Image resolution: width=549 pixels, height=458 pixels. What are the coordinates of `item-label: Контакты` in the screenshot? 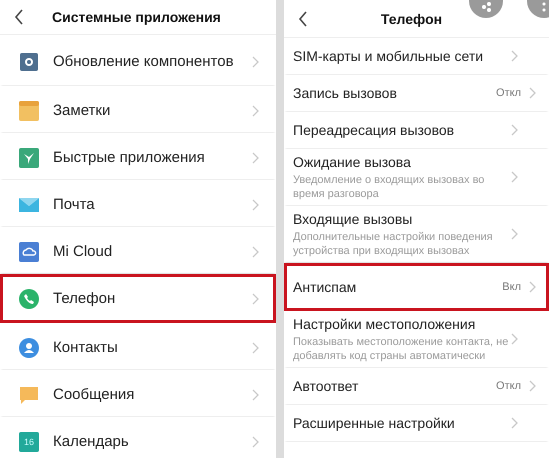 It's located at (86, 347).